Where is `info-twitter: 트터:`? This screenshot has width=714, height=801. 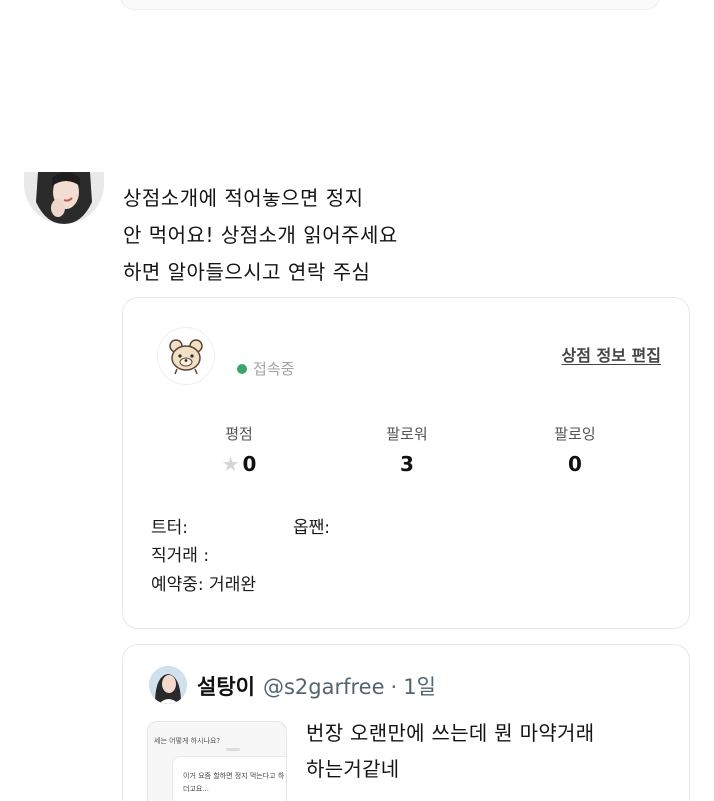 info-twitter: 트터: is located at coordinates (170, 528).